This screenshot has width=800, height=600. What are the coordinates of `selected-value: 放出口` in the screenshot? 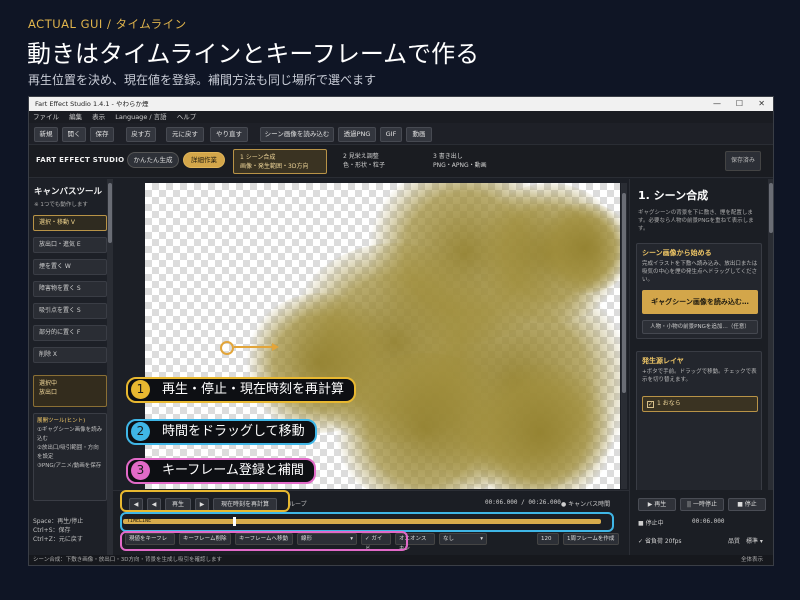 It's located at (48, 392).